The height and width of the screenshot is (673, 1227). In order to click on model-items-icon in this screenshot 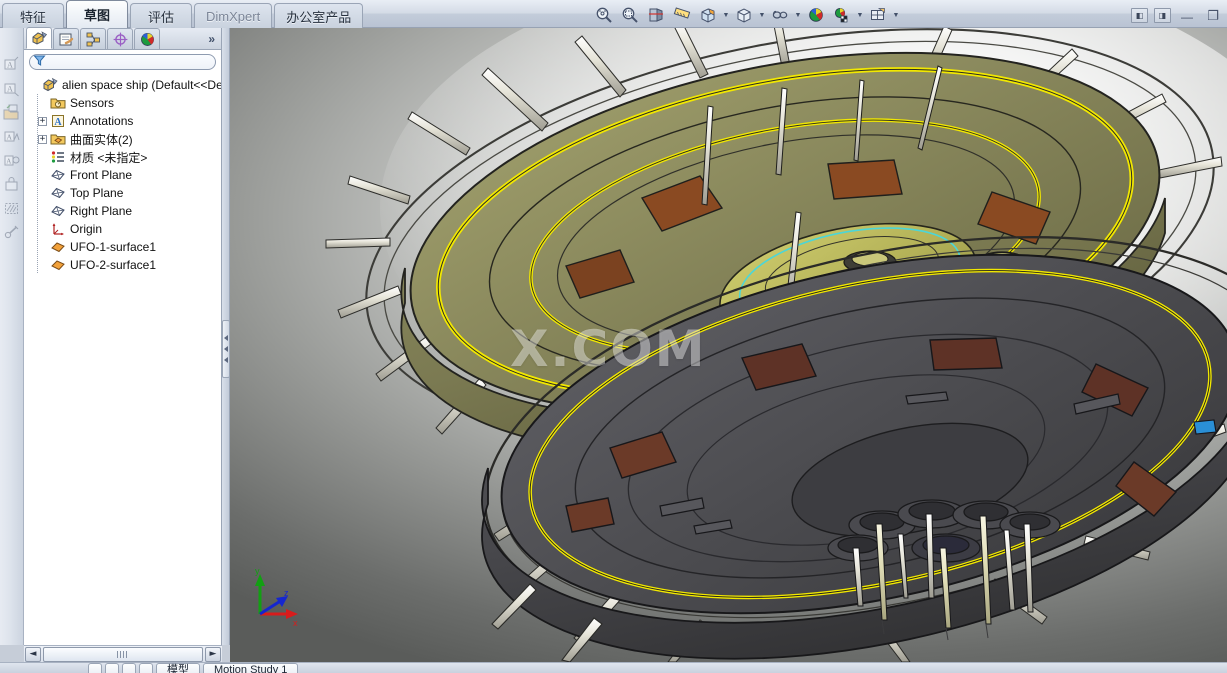, I will do `click(11, 112)`.